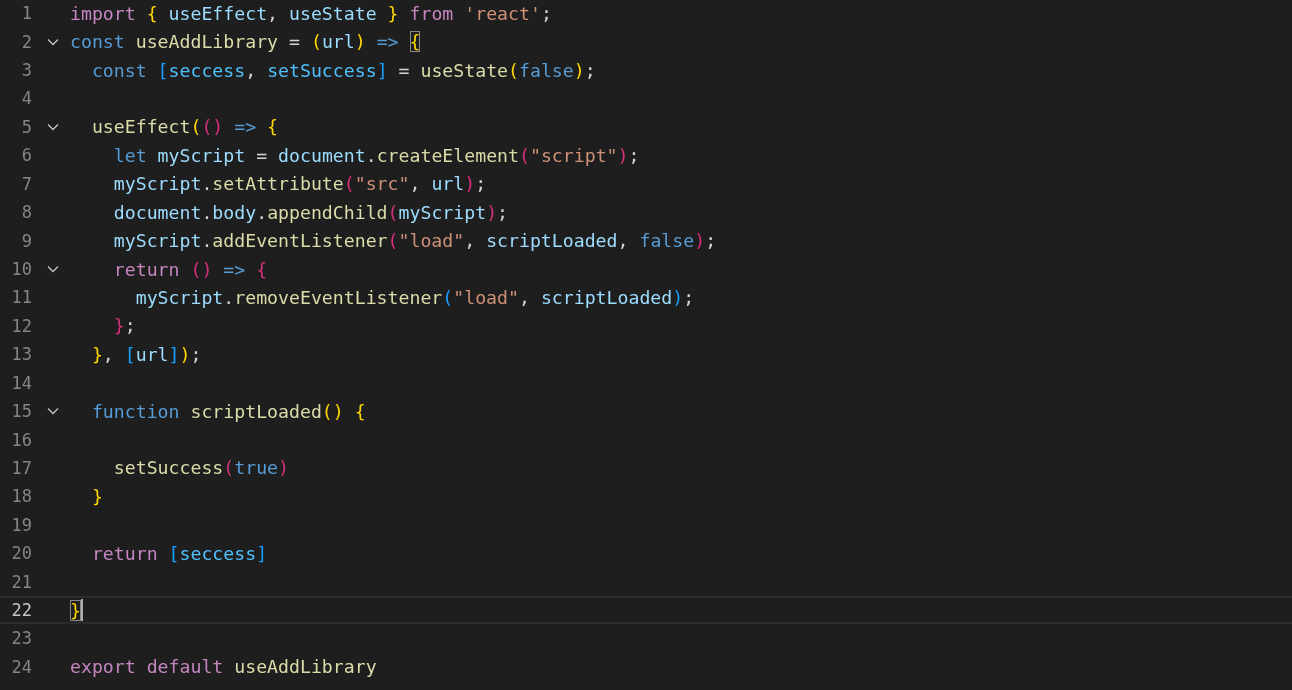 The image size is (1292, 690). What do you see at coordinates (546, 70) in the screenshot?
I see `code-token: false` at bounding box center [546, 70].